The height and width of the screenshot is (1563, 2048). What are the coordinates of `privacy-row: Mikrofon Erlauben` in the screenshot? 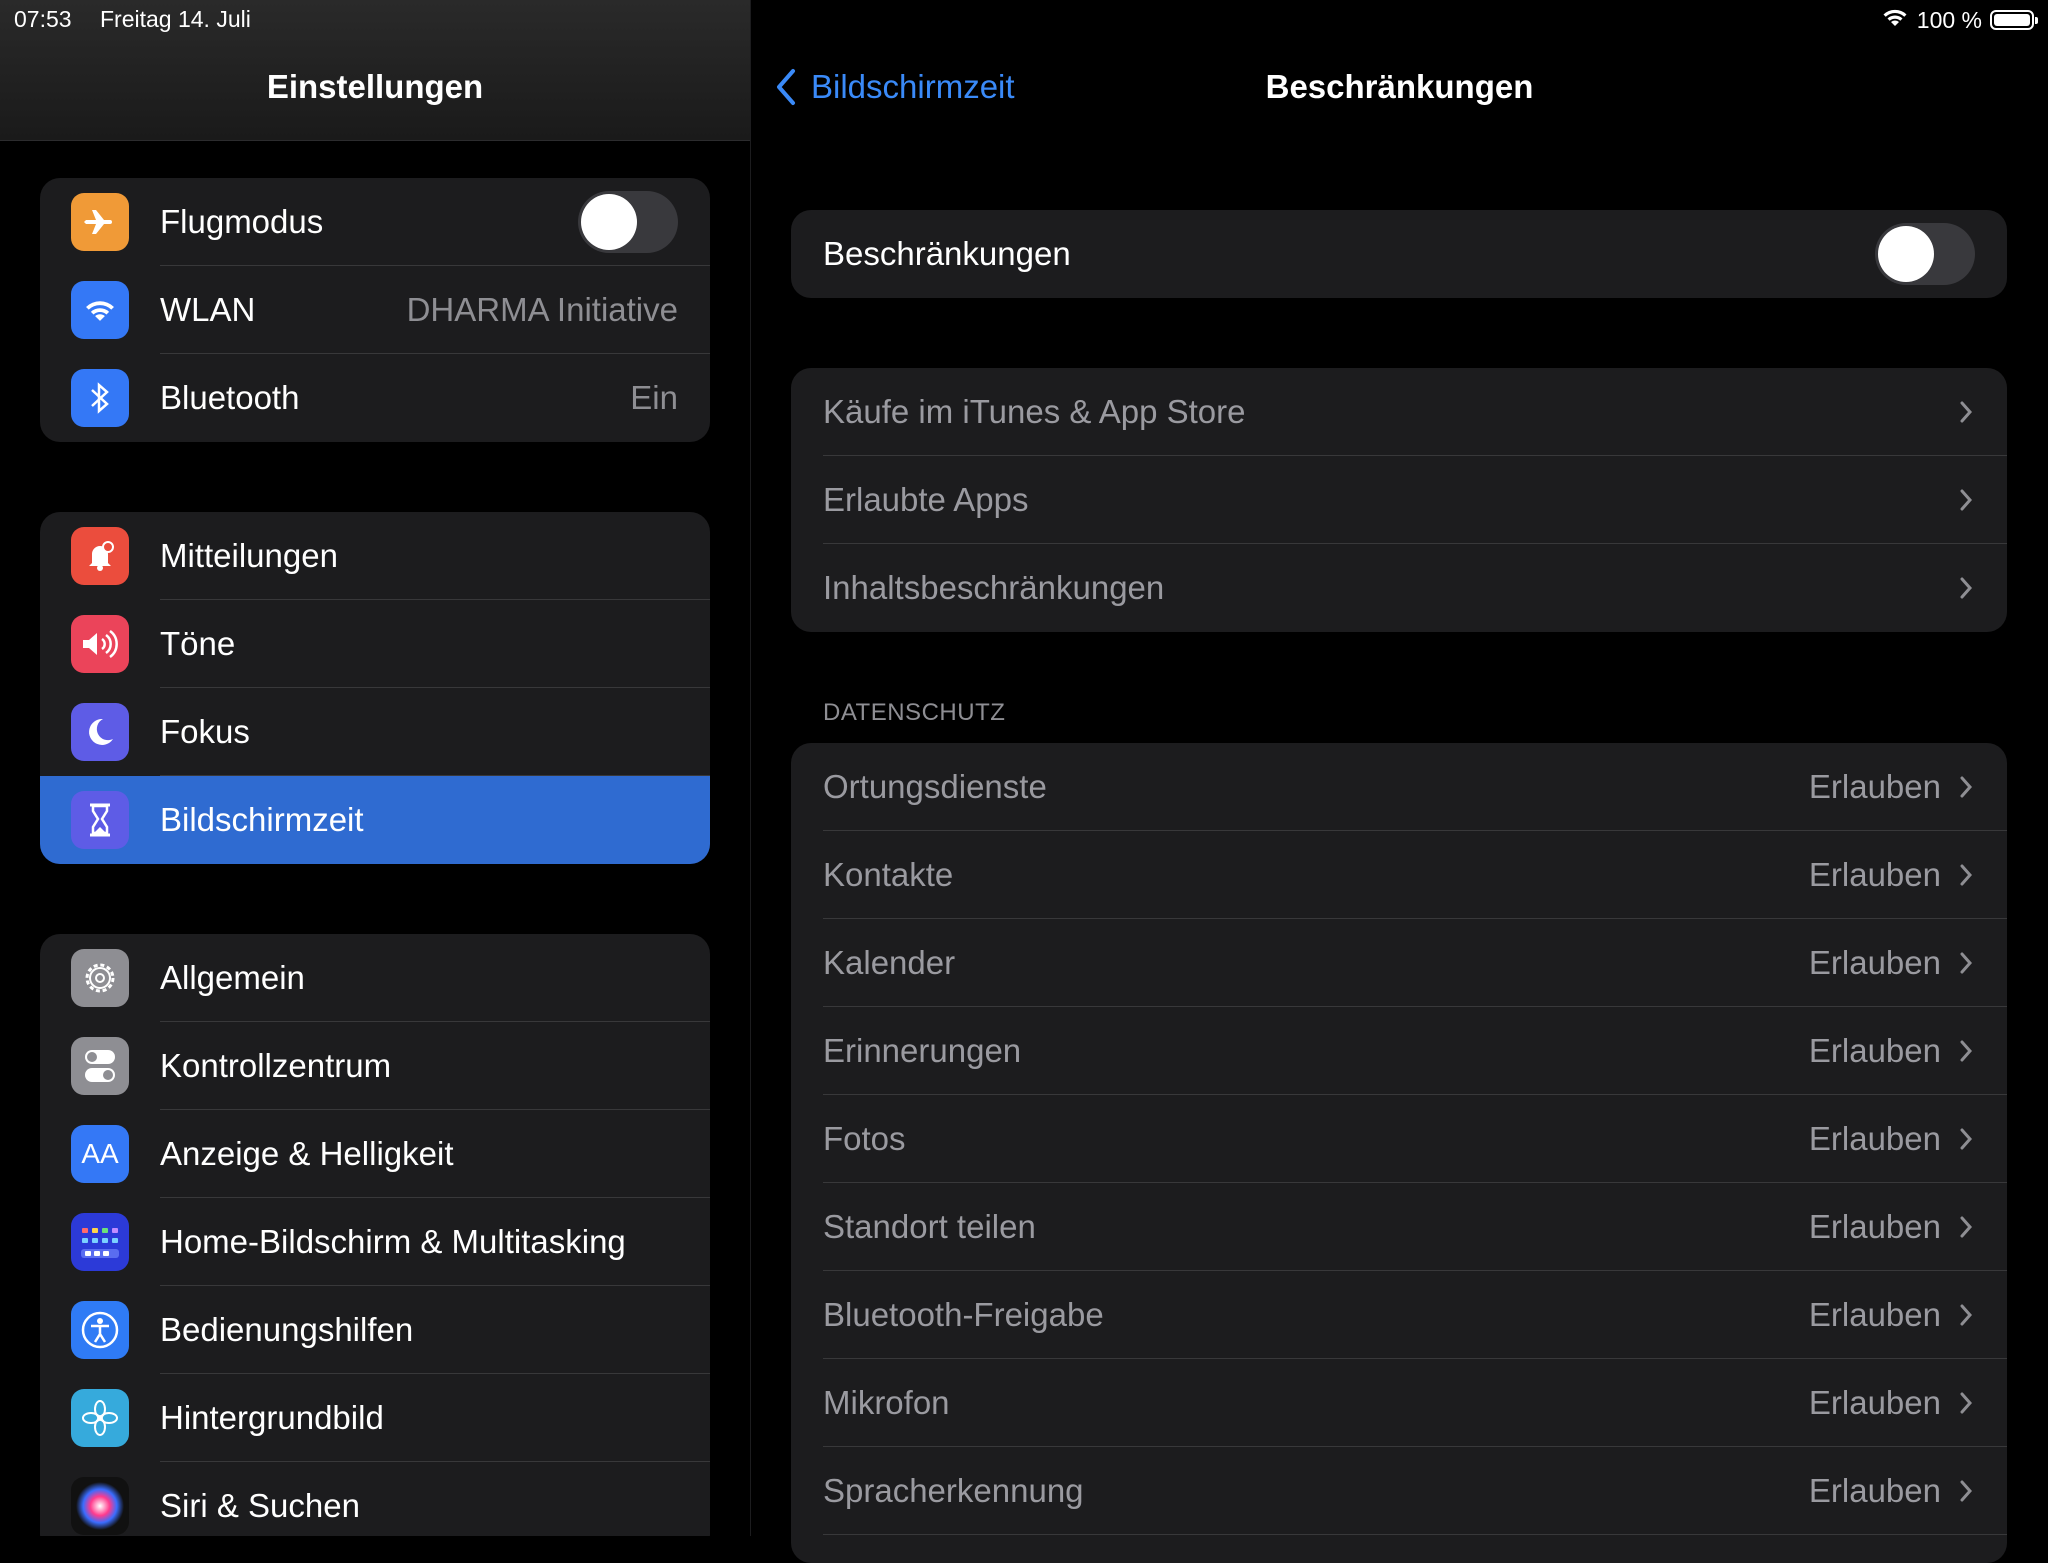 It's located at (1399, 1403).